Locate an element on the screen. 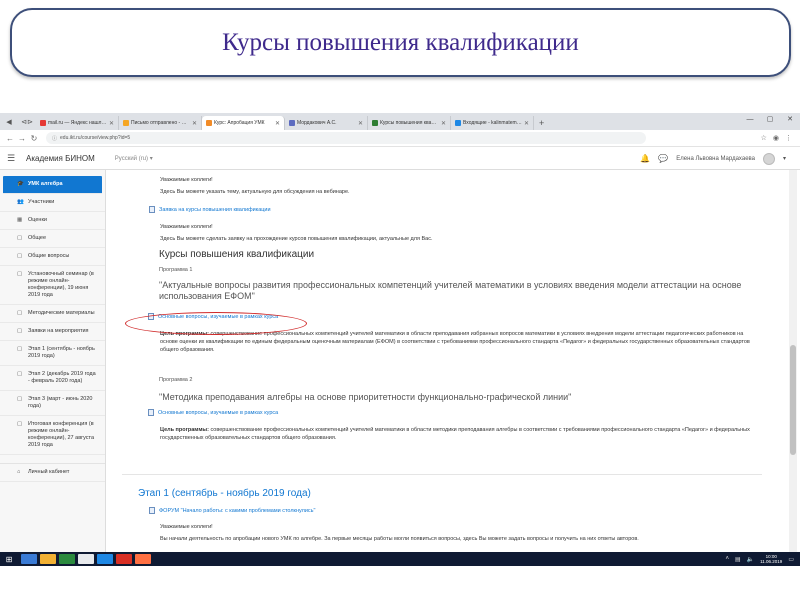 The width and height of the screenshot is (800, 600). browser-tab: Курс: Апробация УМК ✕ is located at coordinates (243, 123).